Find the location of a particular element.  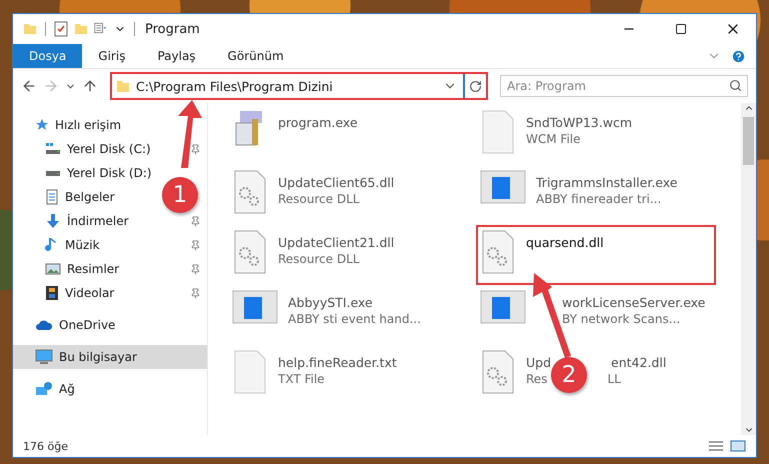

sidebar-item: Resimler is located at coordinates (110, 269).